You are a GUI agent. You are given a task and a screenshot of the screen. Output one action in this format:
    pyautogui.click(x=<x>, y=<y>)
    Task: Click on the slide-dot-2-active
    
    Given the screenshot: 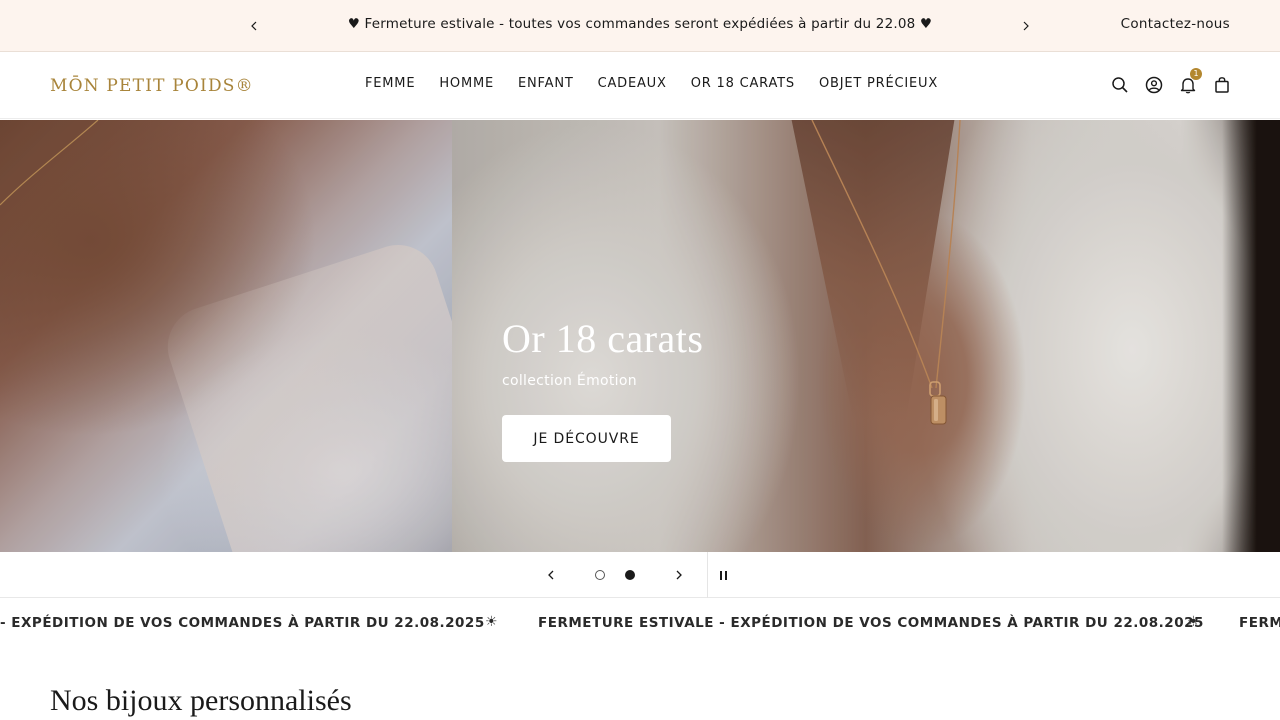 What is the action you would take?
    pyautogui.click(x=630, y=575)
    